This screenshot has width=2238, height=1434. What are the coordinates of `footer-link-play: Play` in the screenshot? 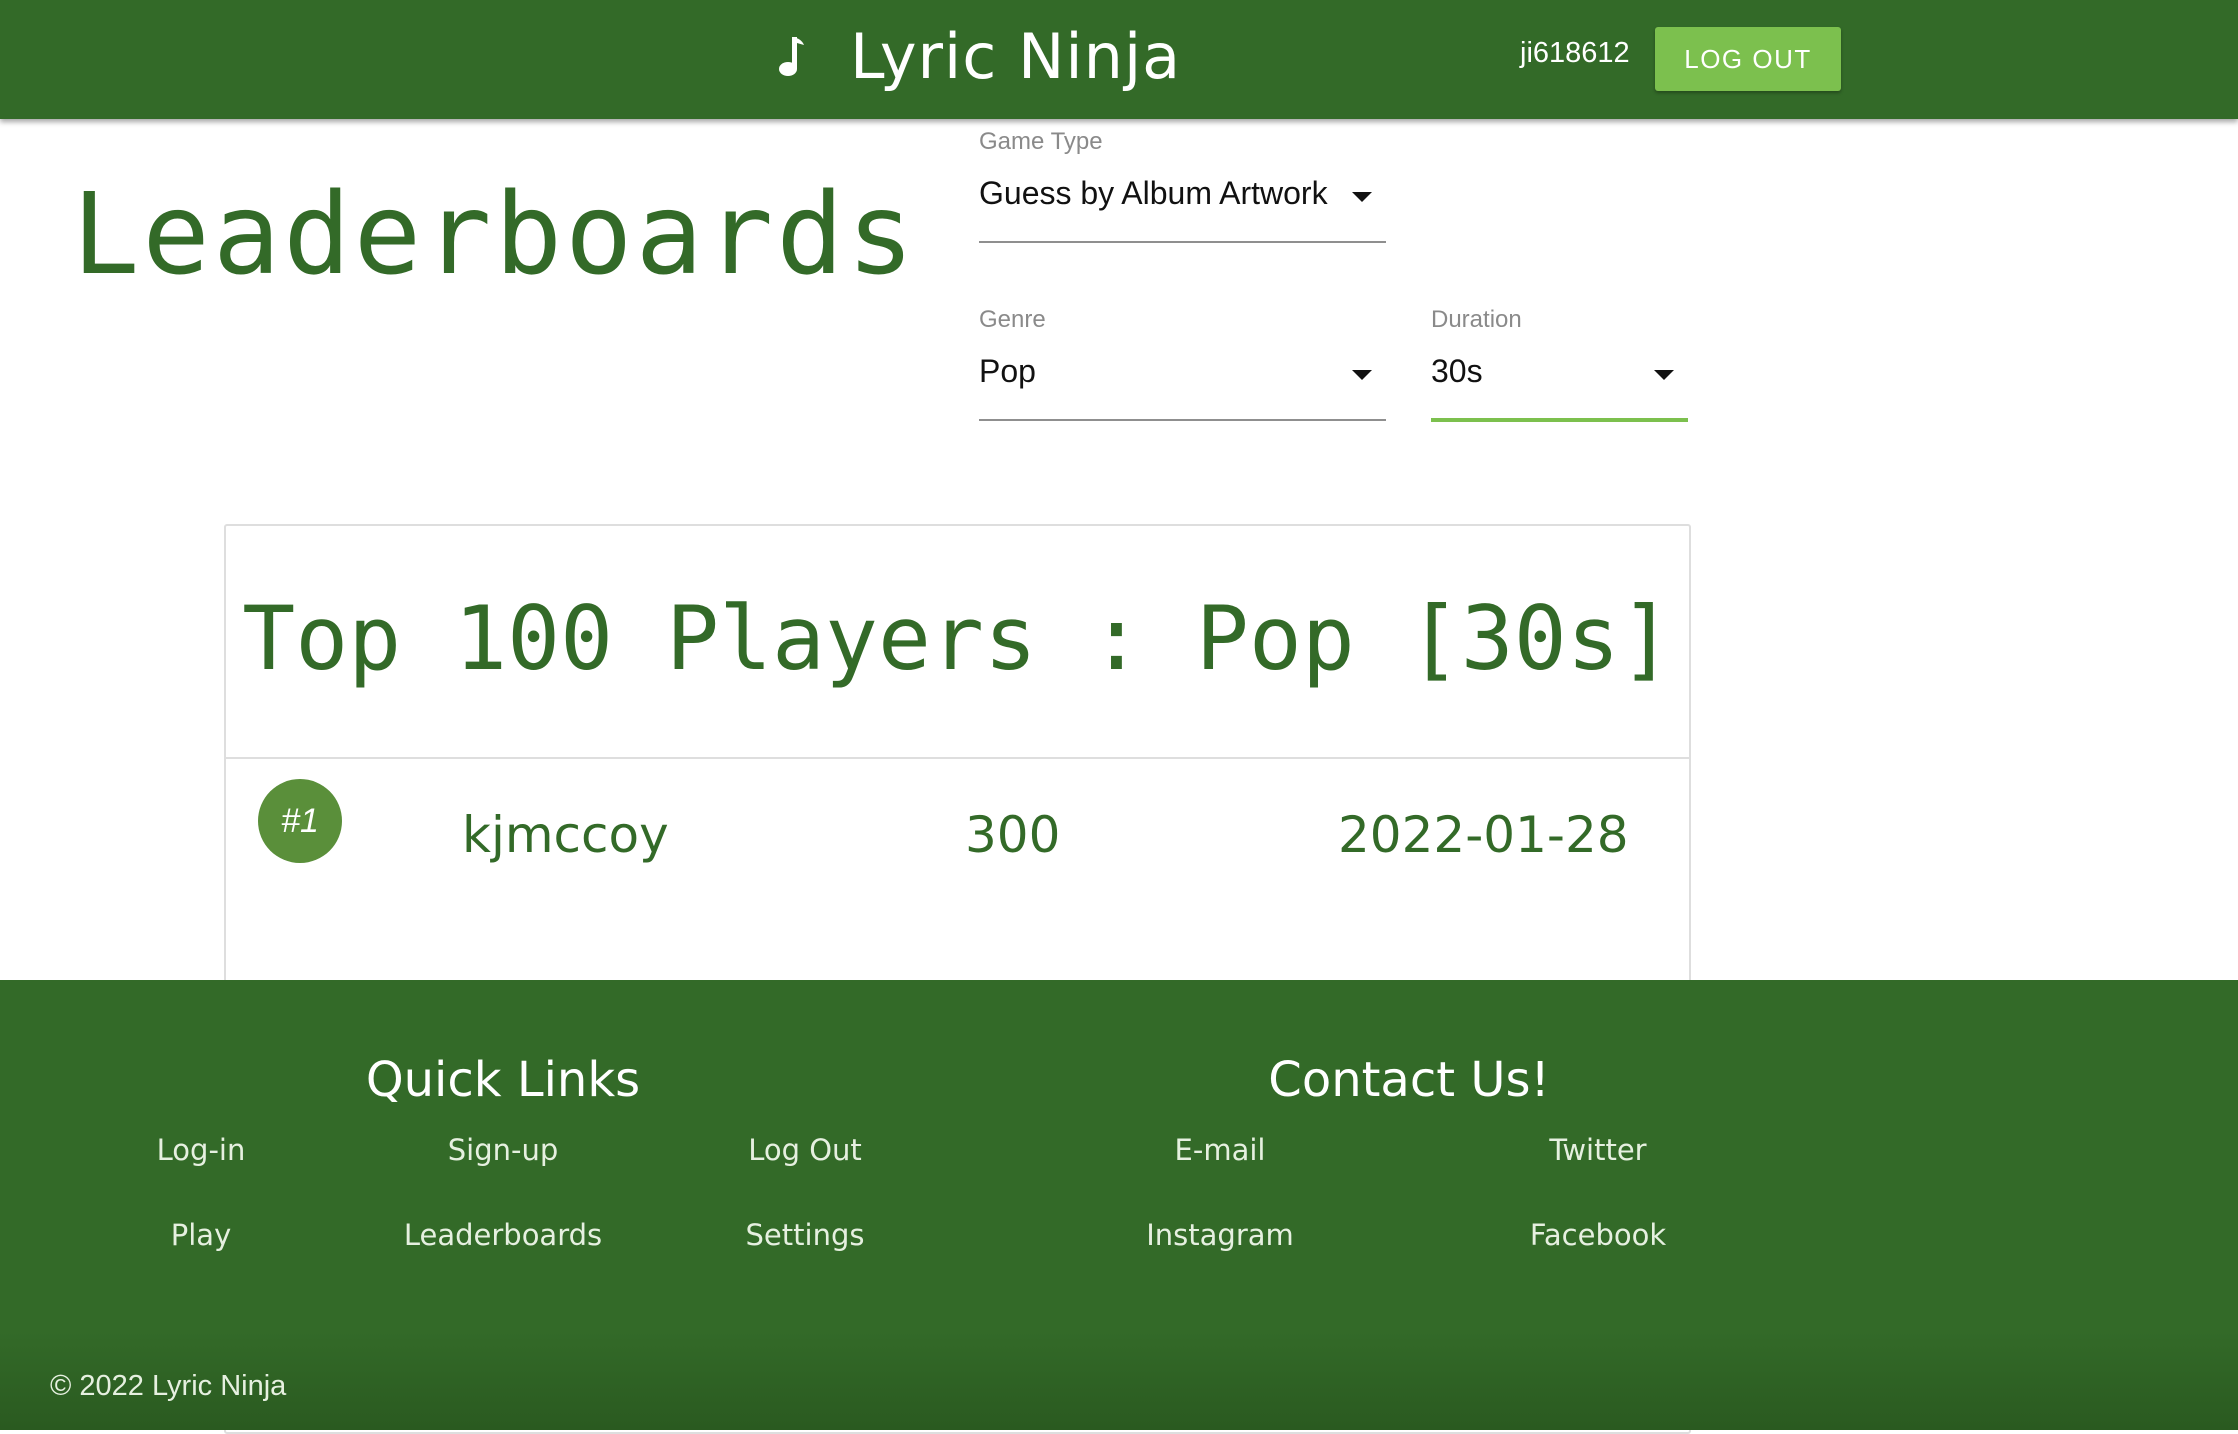 It's located at (201, 1235).